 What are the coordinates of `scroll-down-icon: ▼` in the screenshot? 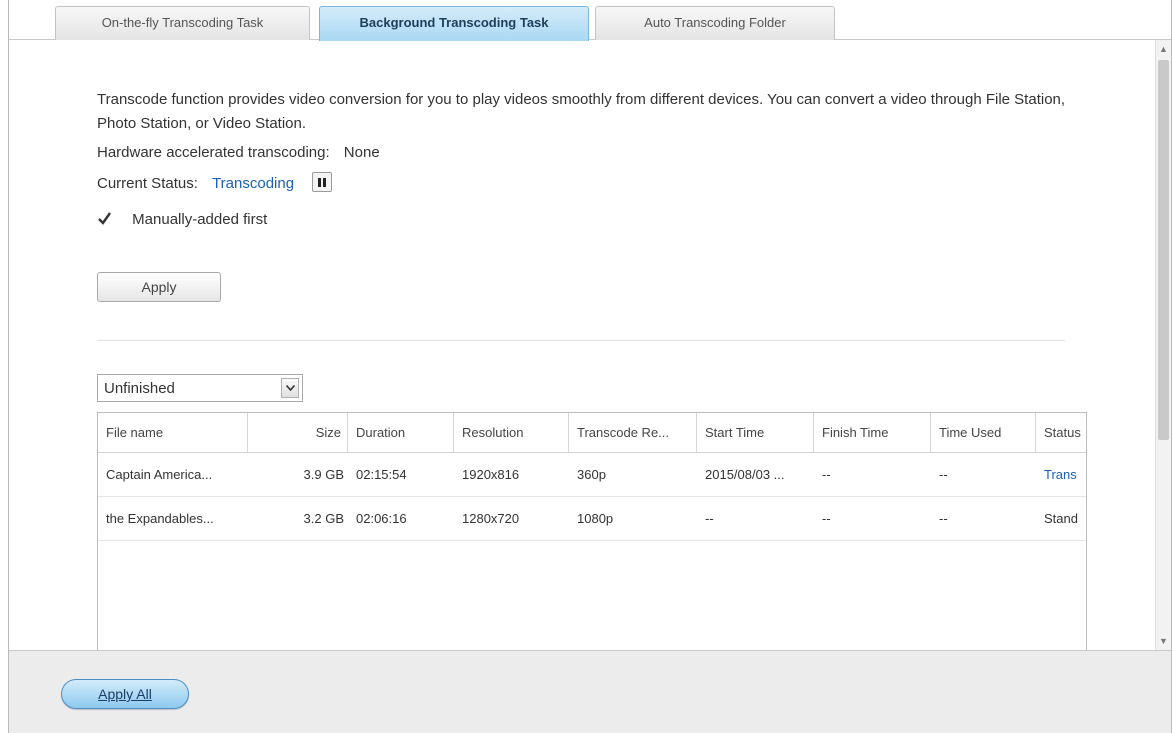 It's located at (1163, 641).